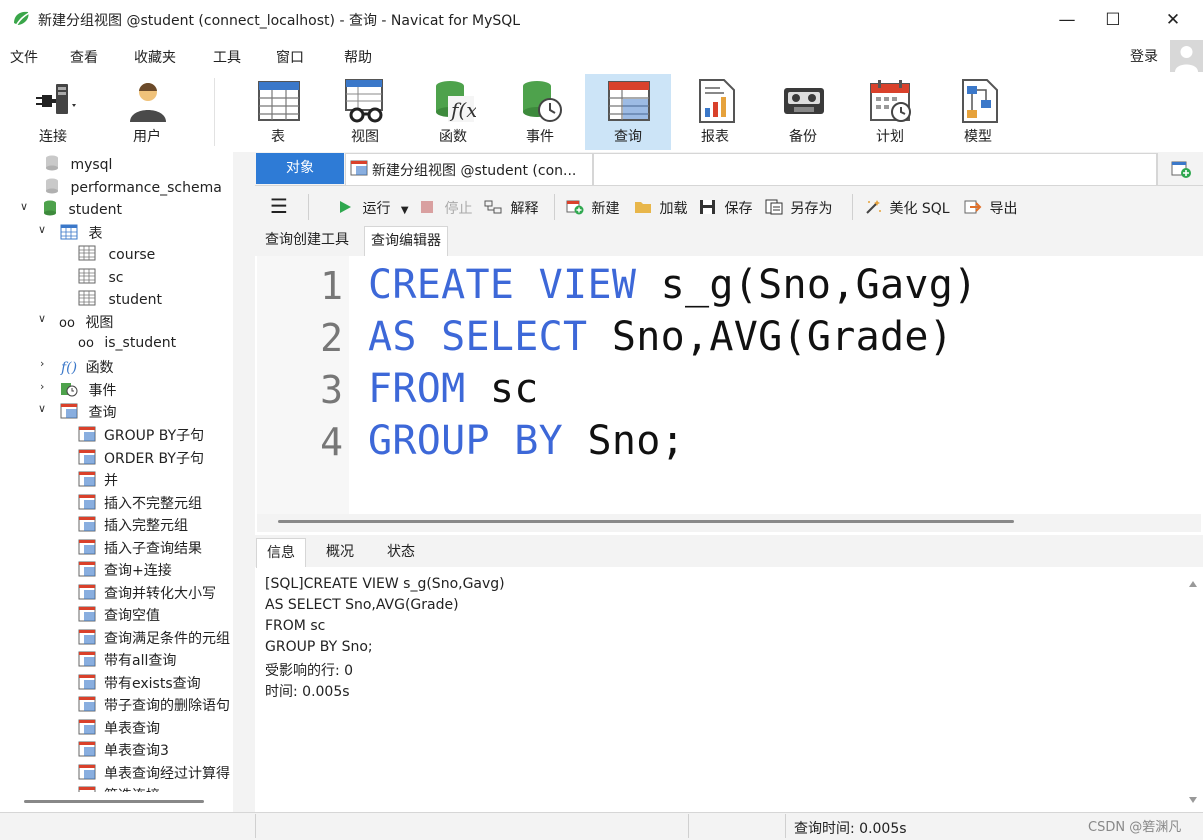 The height and width of the screenshot is (840, 1203). What do you see at coordinates (978, 112) in the screenshot?
I see `toolbar-model-button: 模型` at bounding box center [978, 112].